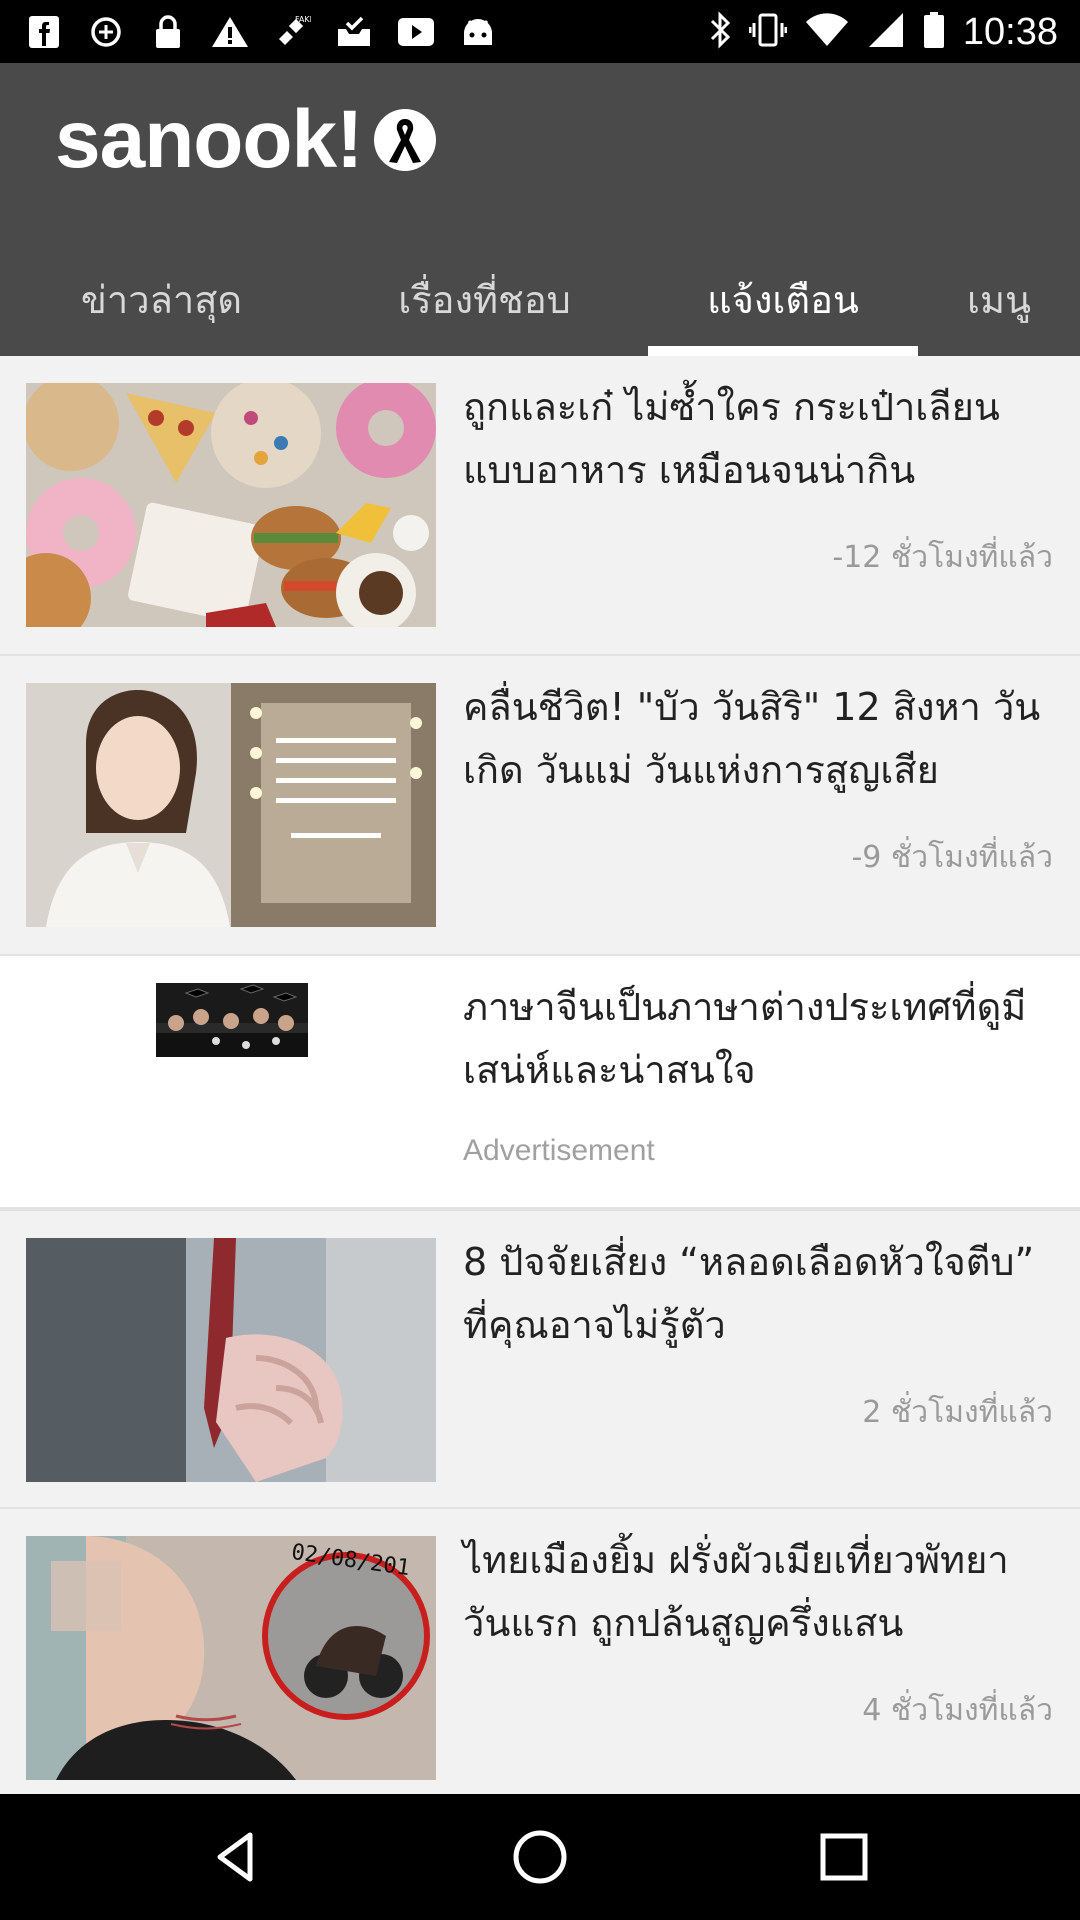 This screenshot has height=1920, width=1080. Describe the element at coordinates (303, 19) in the screenshot. I see `svg-text: FAKE` at that location.